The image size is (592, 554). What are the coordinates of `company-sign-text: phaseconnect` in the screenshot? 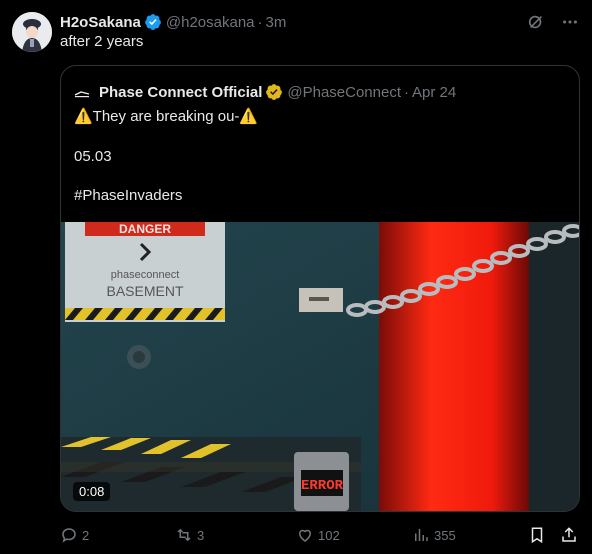 It's located at (145, 275).